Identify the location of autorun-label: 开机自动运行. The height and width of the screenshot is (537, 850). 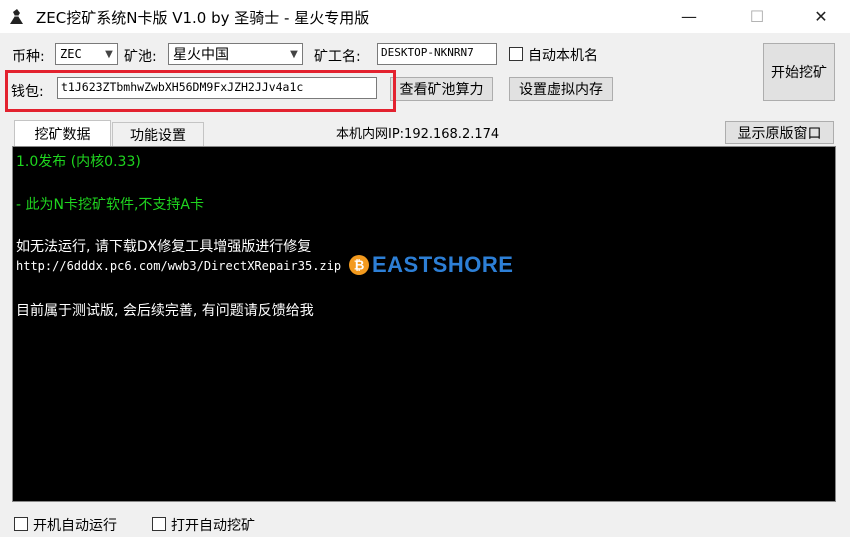
(75, 526).